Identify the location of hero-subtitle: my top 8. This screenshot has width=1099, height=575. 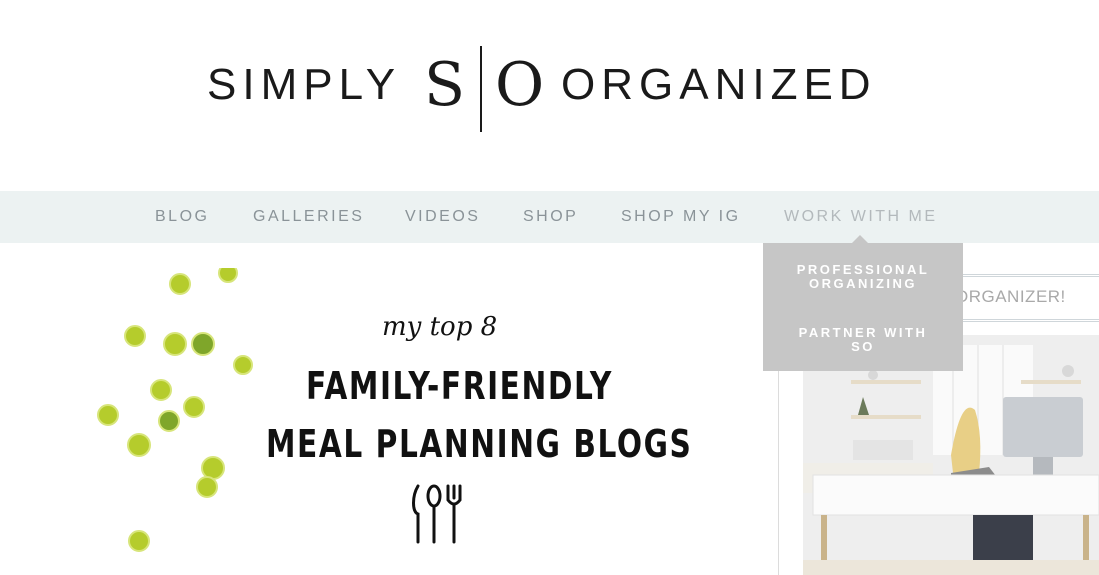
(440, 327).